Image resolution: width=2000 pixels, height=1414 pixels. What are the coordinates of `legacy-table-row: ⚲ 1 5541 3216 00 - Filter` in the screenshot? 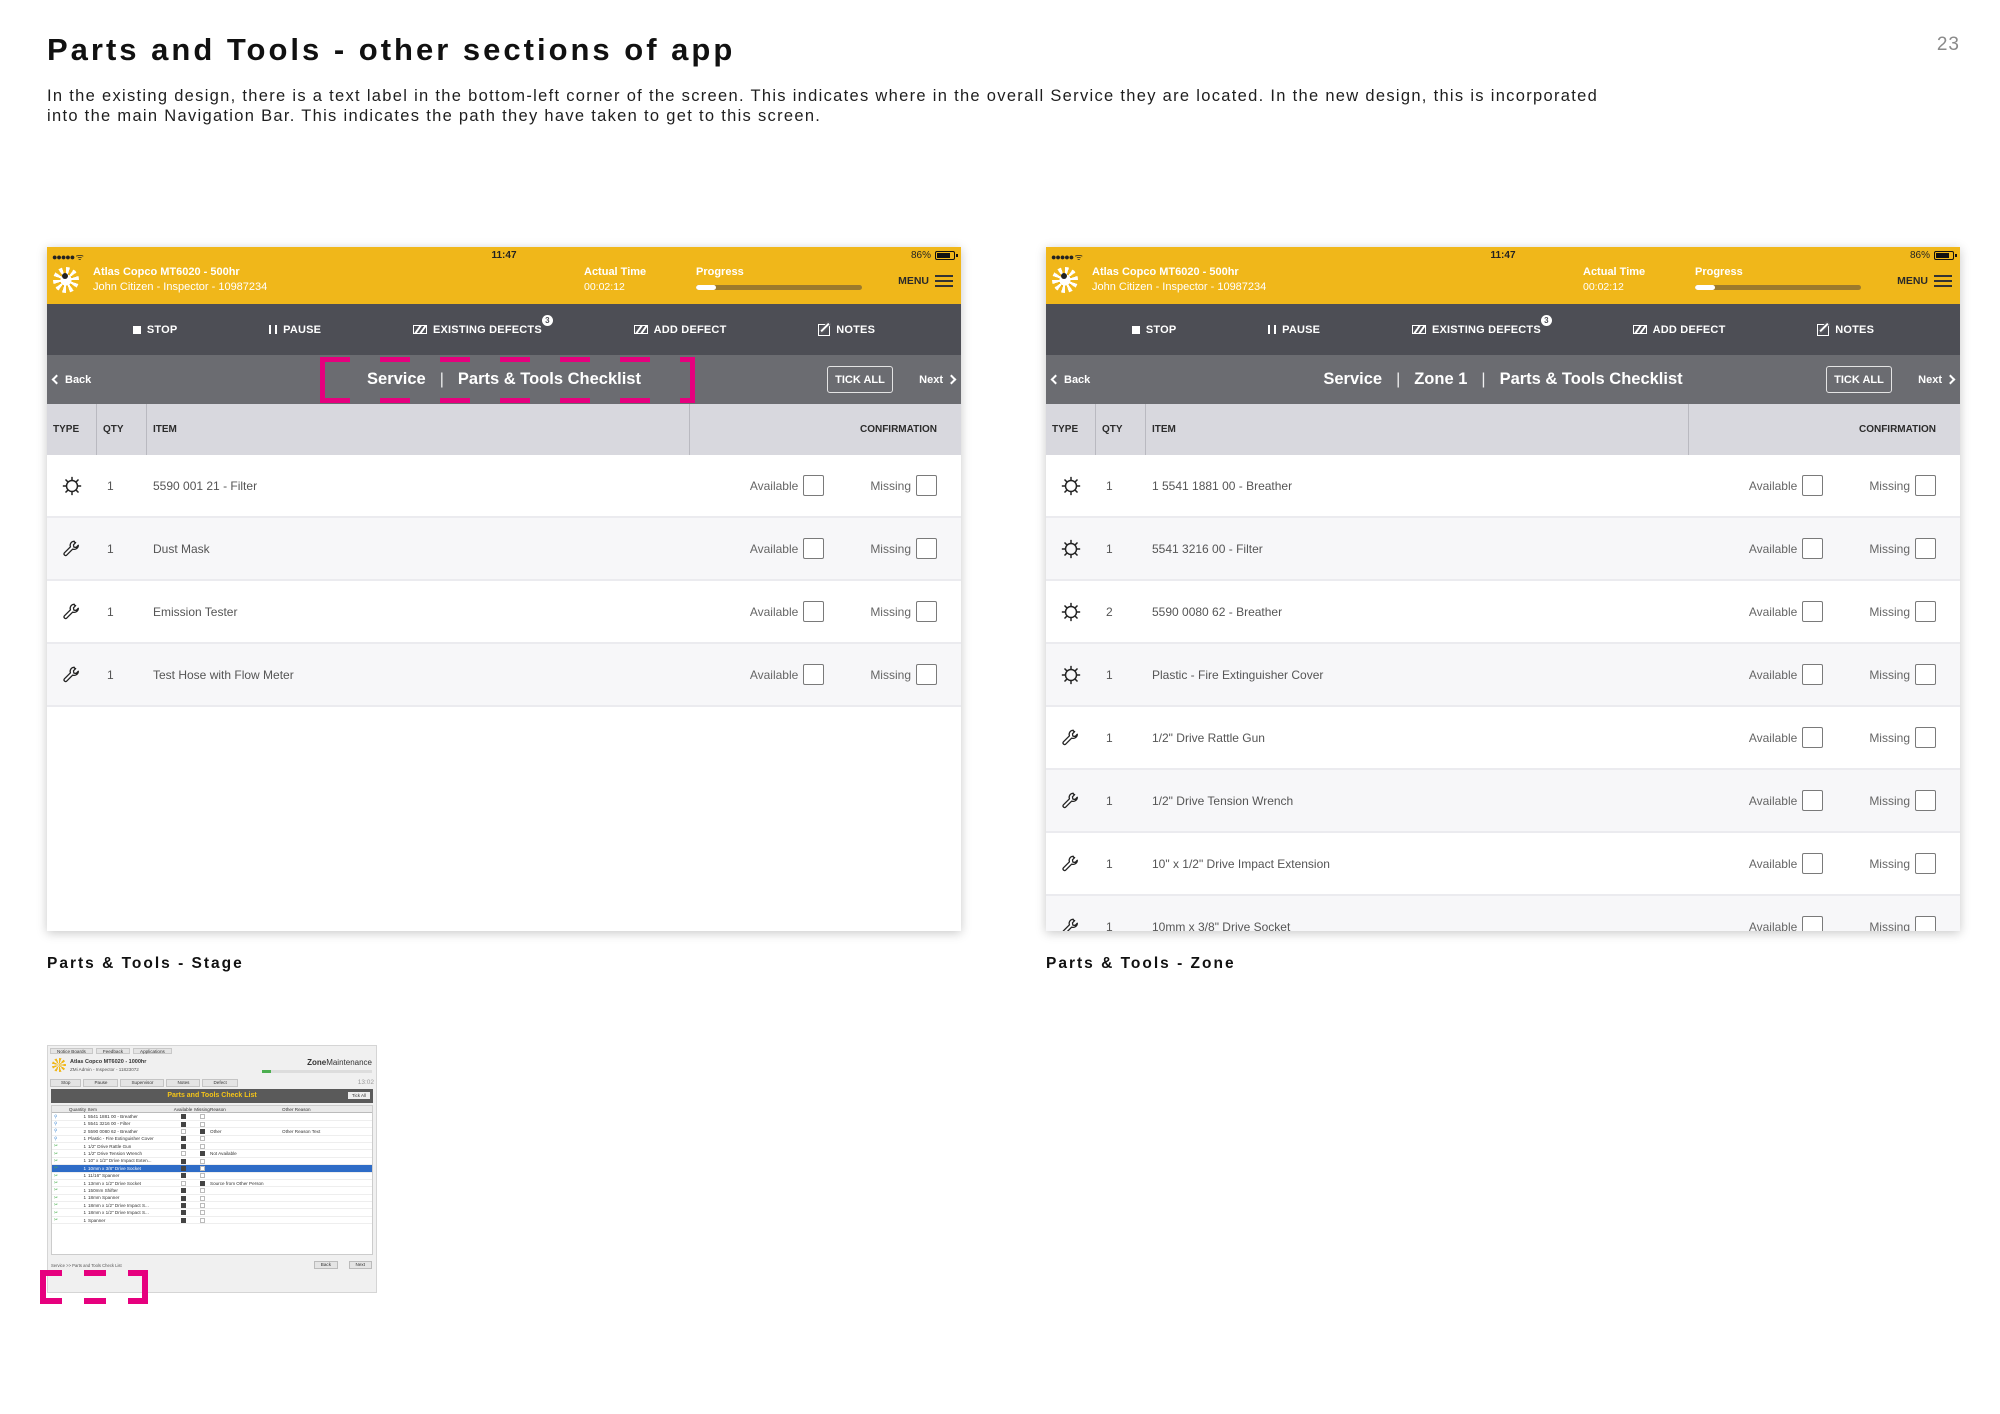 It's located at (212, 1125).